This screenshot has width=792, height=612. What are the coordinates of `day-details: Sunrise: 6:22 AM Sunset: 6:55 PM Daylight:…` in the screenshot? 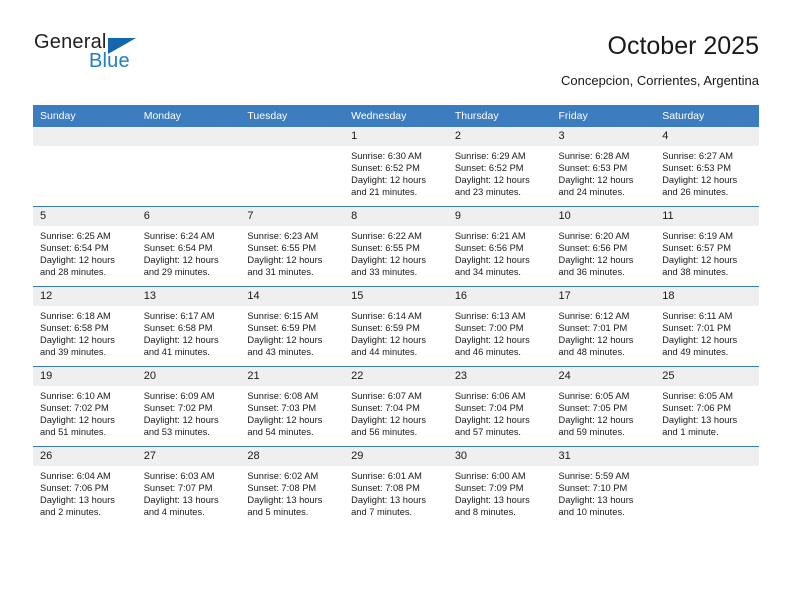 It's located at (396, 252).